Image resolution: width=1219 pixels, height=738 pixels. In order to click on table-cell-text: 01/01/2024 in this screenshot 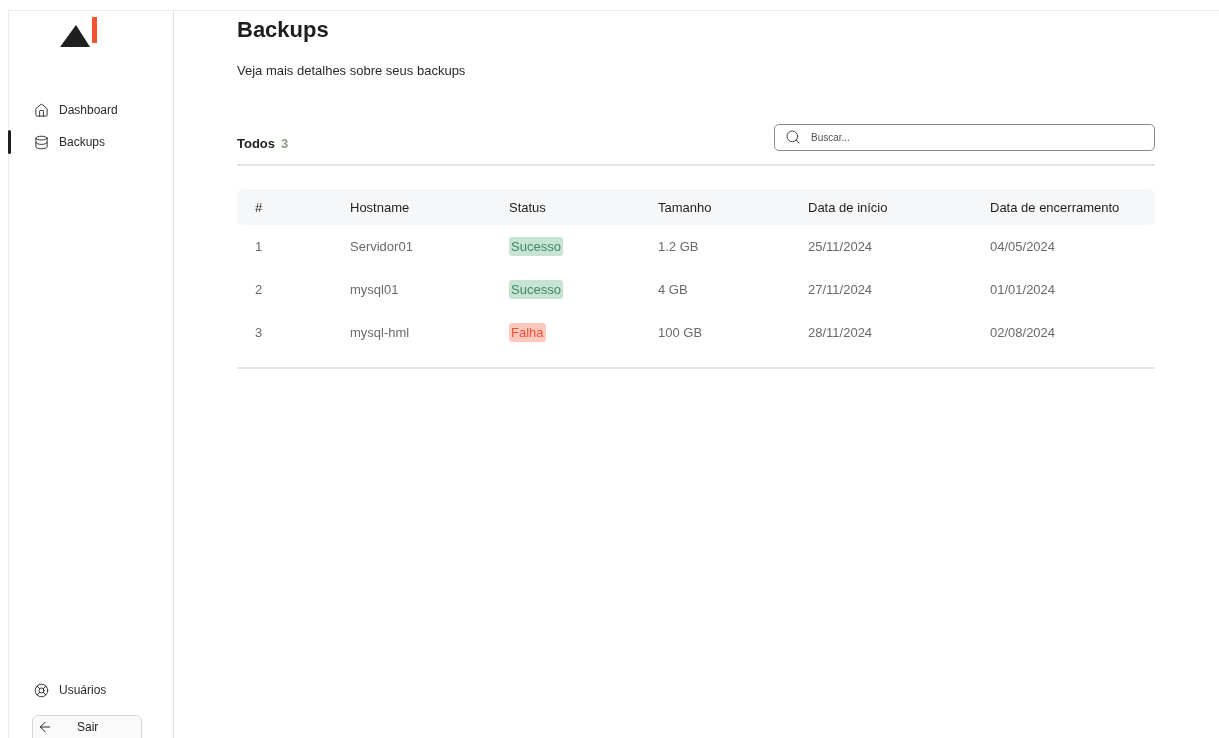, I will do `click(1023, 289)`.